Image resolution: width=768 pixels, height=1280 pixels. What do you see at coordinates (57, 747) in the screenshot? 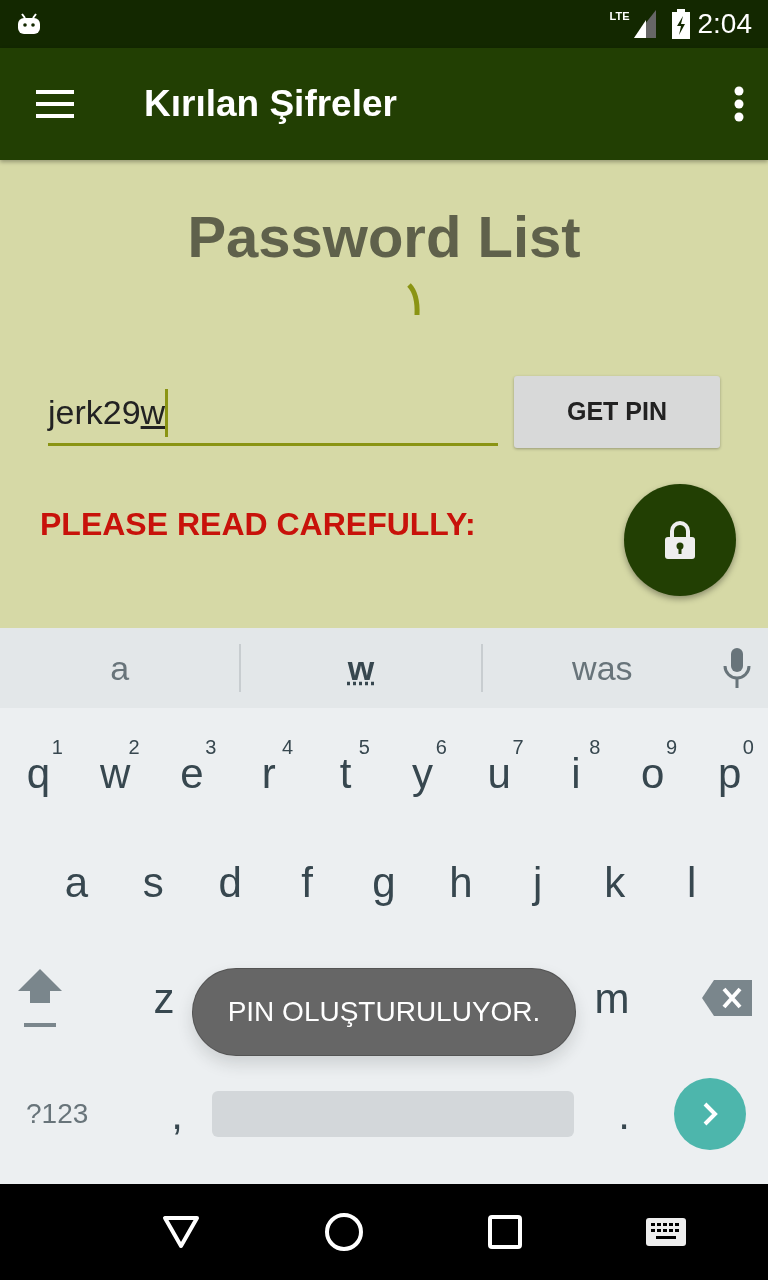
I see `key-hint: 1` at bounding box center [57, 747].